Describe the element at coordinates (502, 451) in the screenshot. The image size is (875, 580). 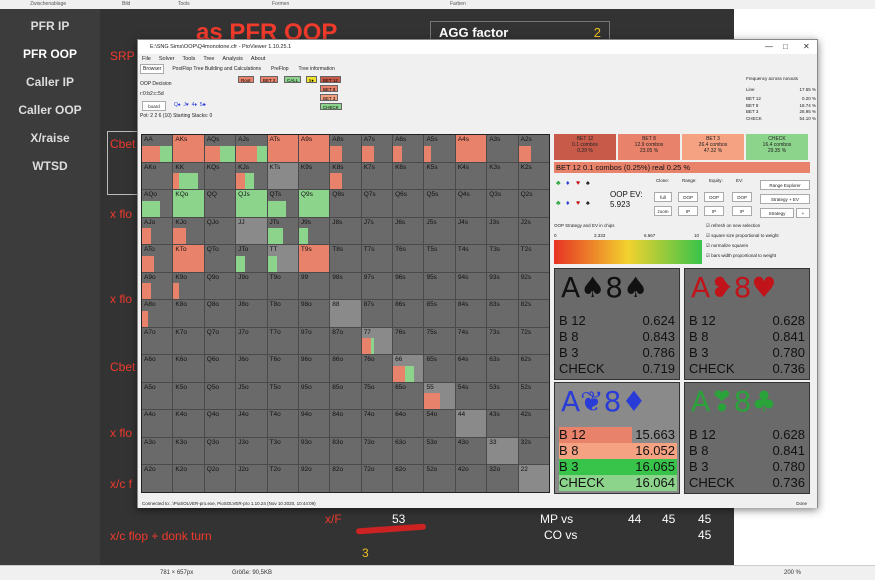
I see `hand-cell-33: 33` at that location.